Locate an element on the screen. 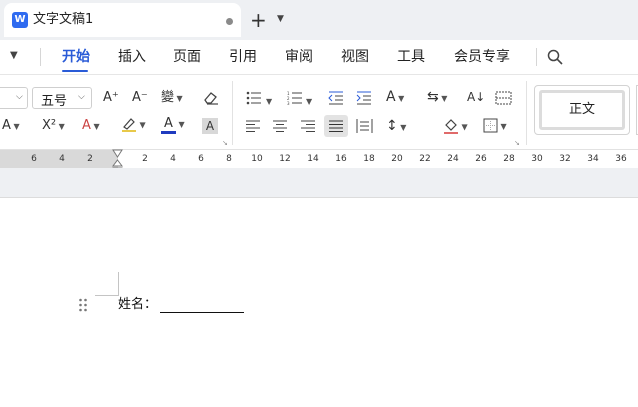  tab-view: 视图 is located at coordinates (355, 57).